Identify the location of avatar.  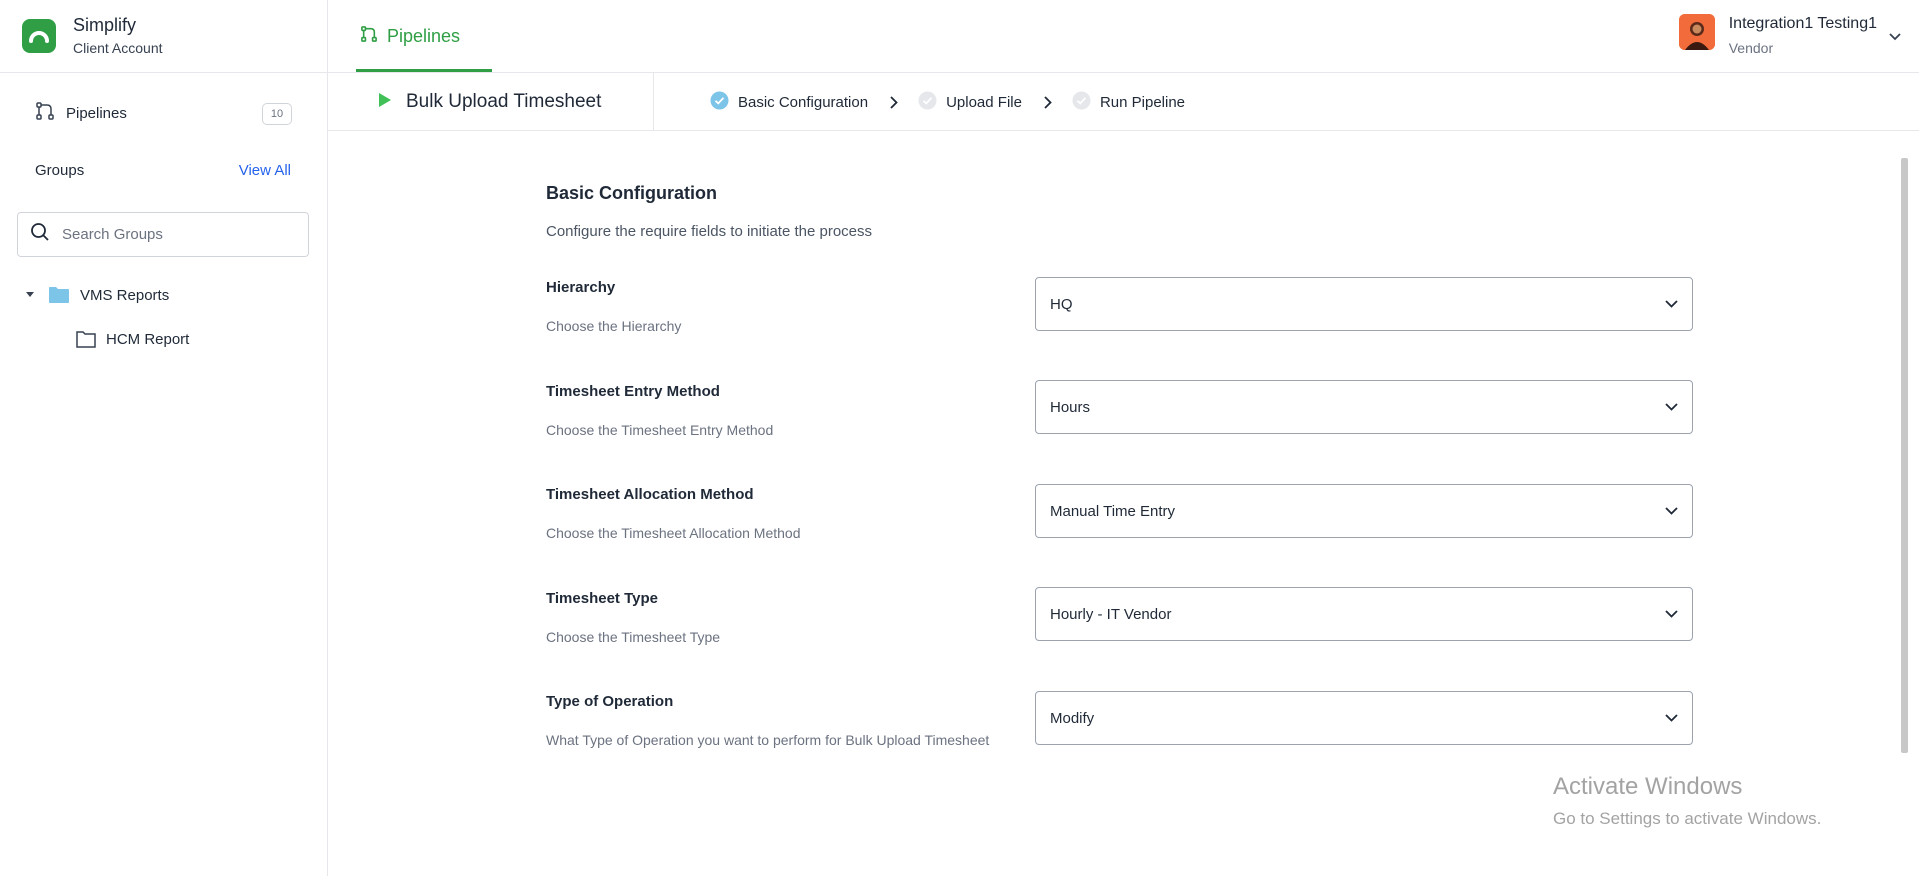
(1696, 32).